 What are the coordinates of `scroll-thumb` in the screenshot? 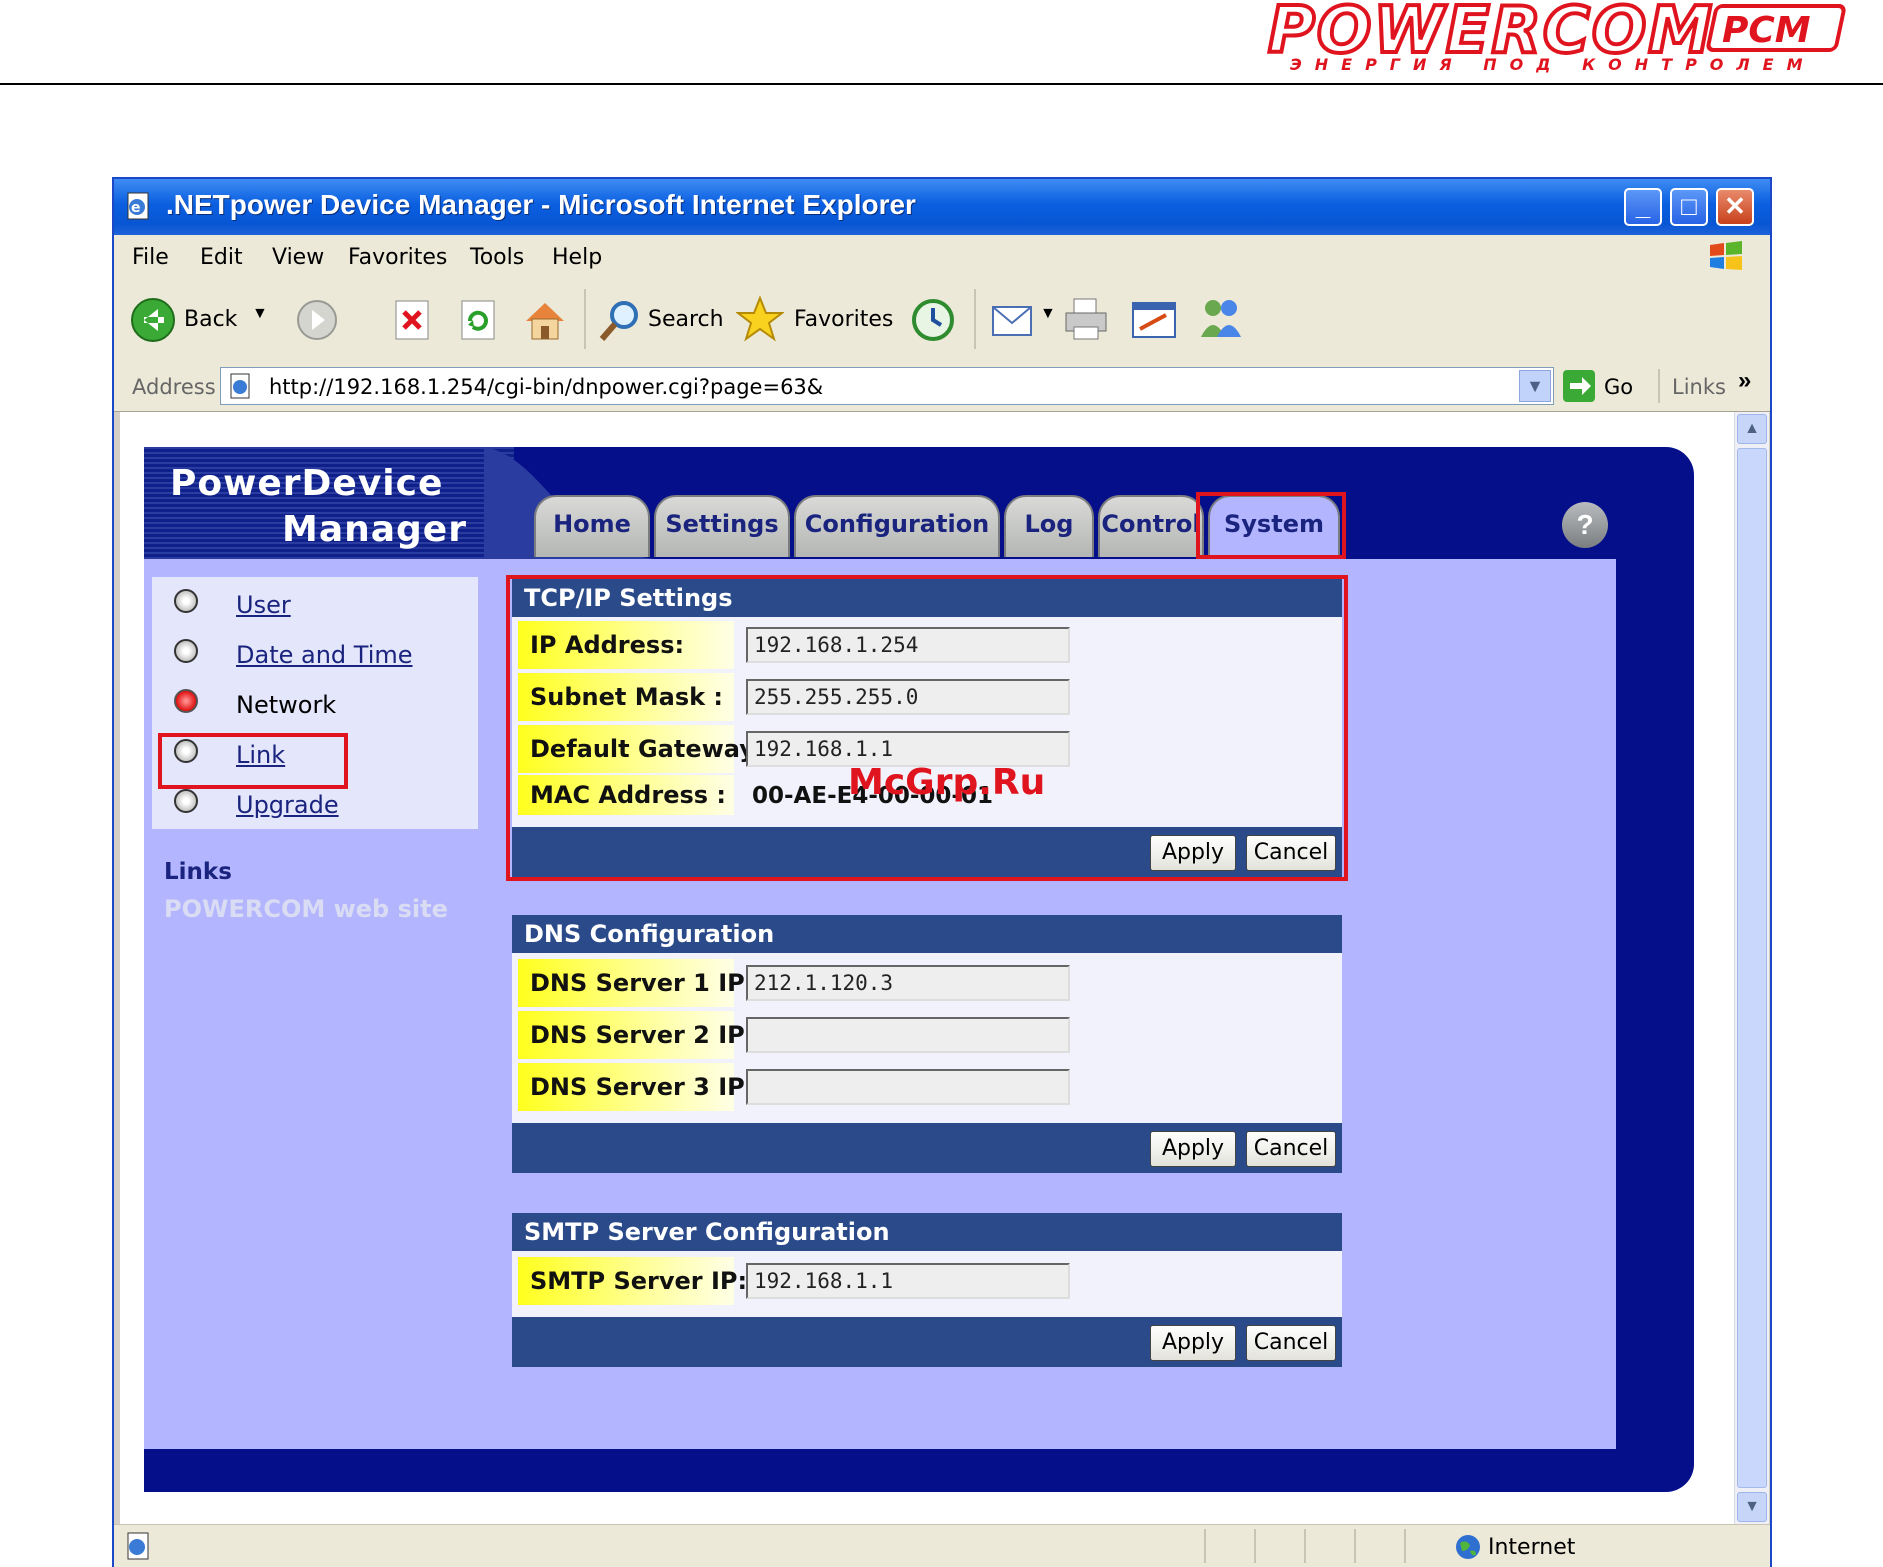 It's located at (1752, 968).